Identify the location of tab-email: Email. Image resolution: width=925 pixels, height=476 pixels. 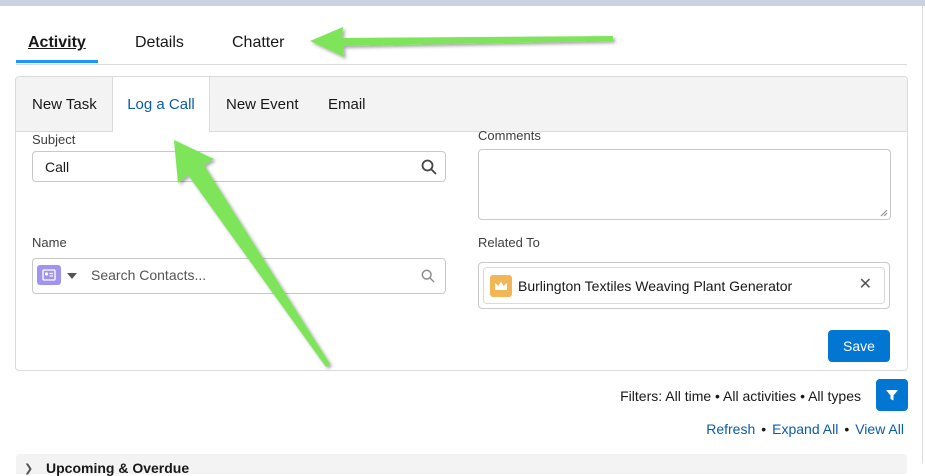
(347, 104).